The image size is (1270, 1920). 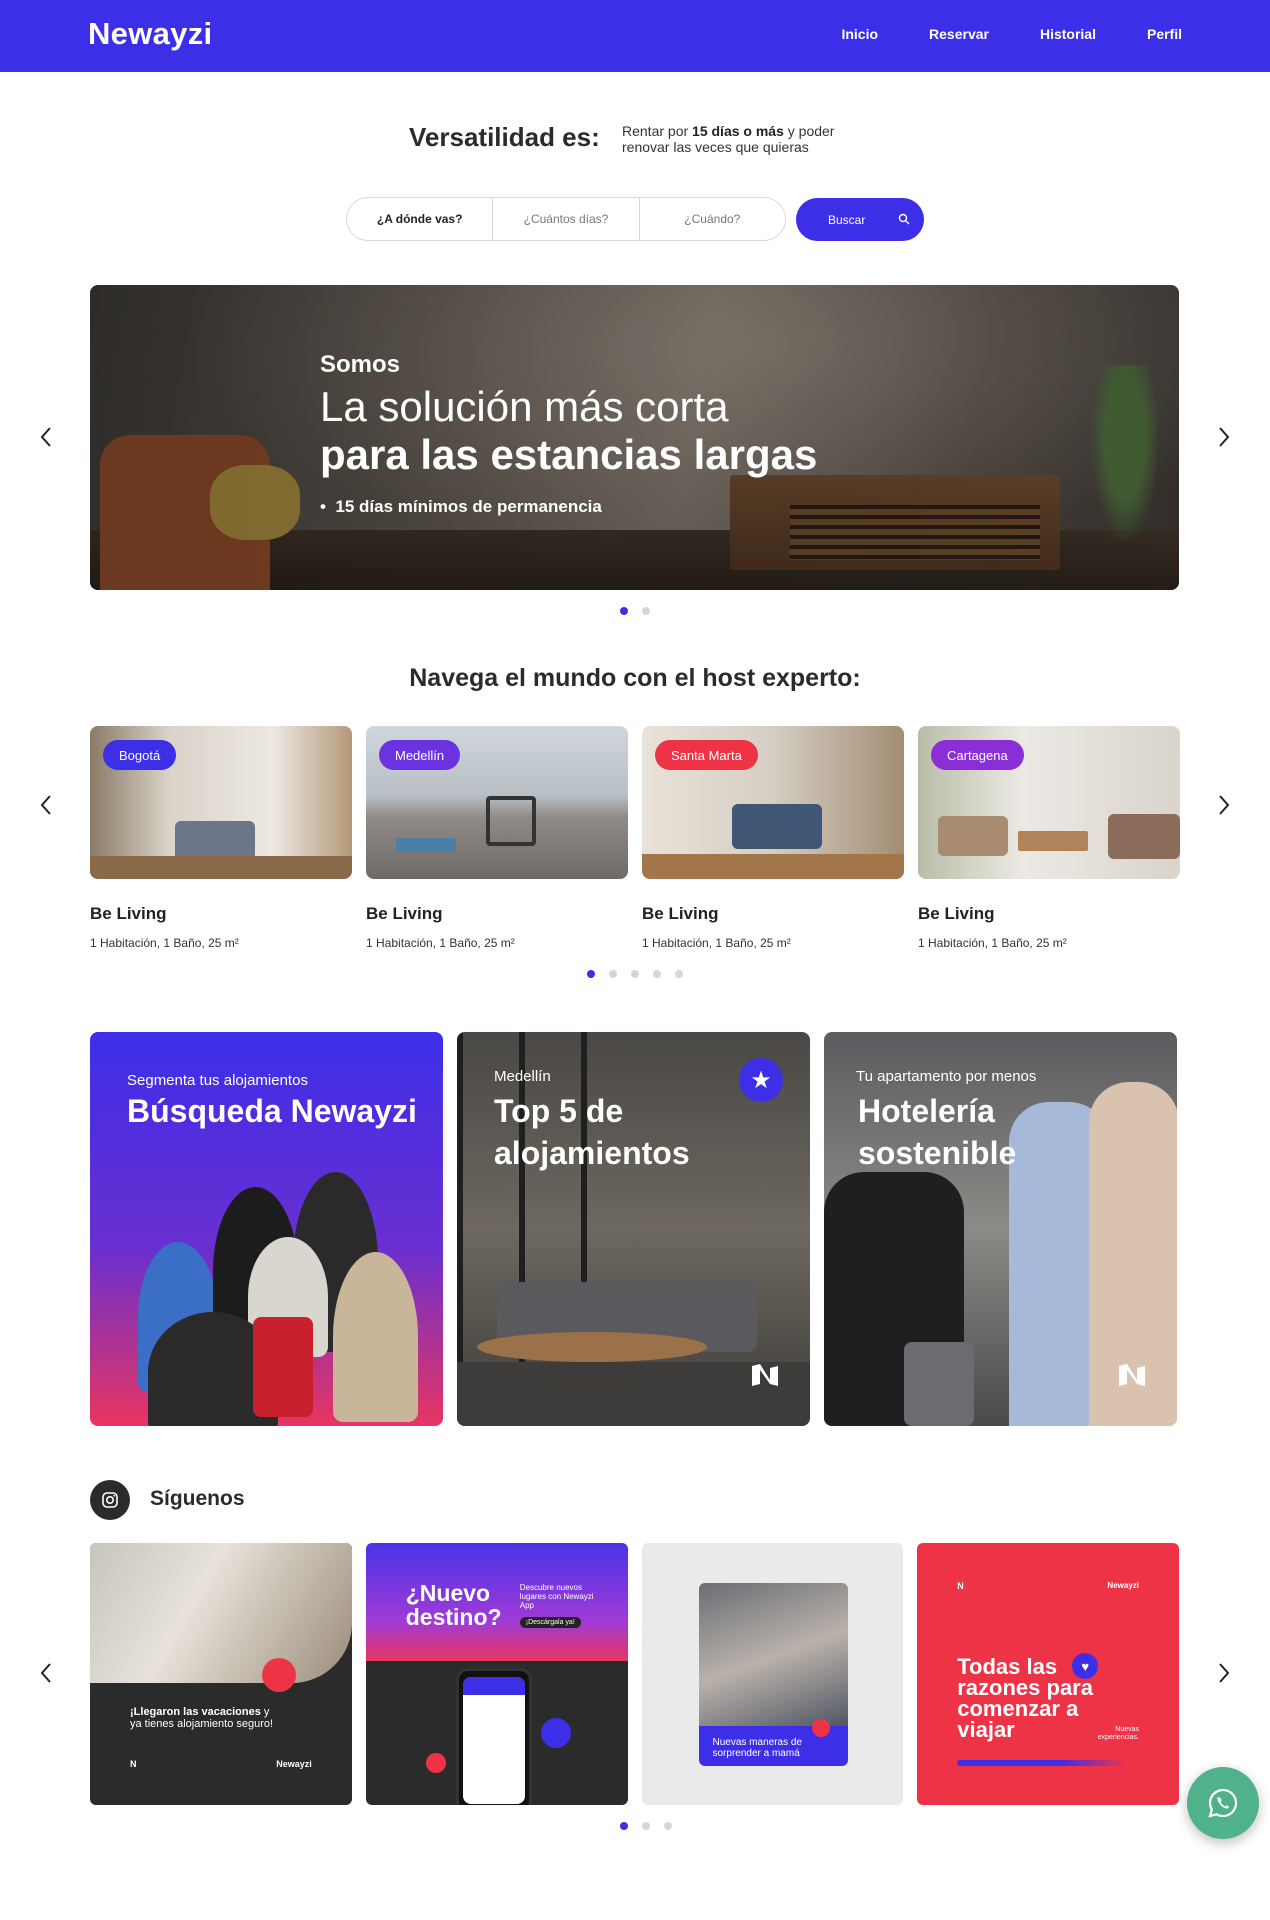 I want to click on tagline-desc-pre: Rentar por, so click(x=657, y=131).